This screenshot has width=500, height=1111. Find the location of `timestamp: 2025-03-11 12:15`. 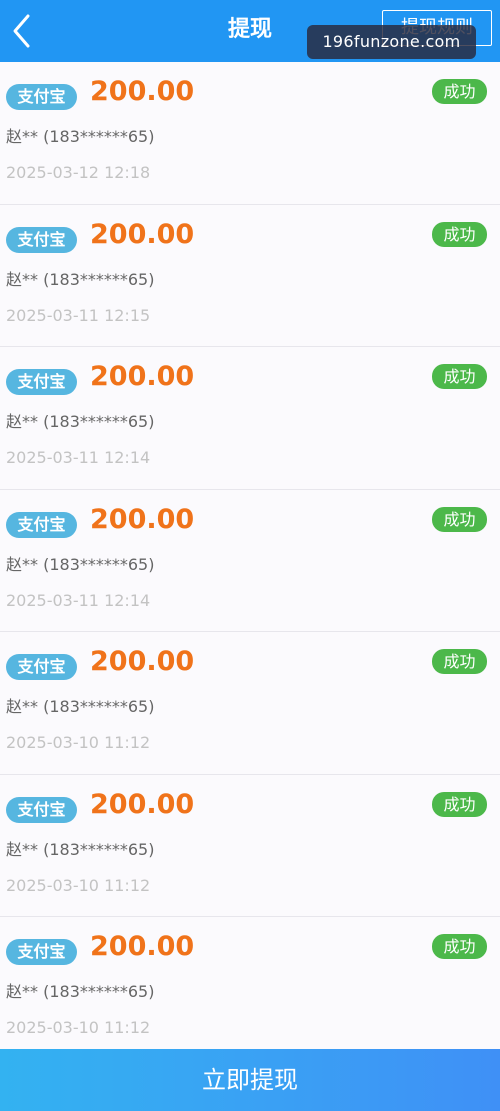

timestamp: 2025-03-11 12:15 is located at coordinates (78, 315).